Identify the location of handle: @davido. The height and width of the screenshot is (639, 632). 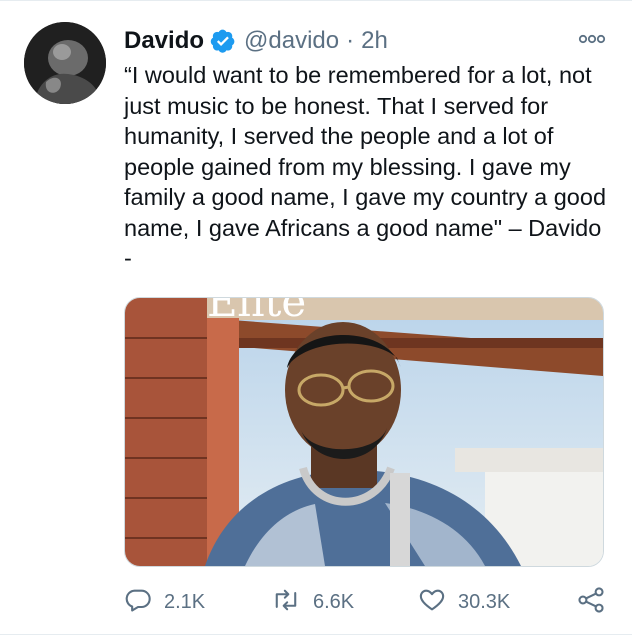
(291, 41).